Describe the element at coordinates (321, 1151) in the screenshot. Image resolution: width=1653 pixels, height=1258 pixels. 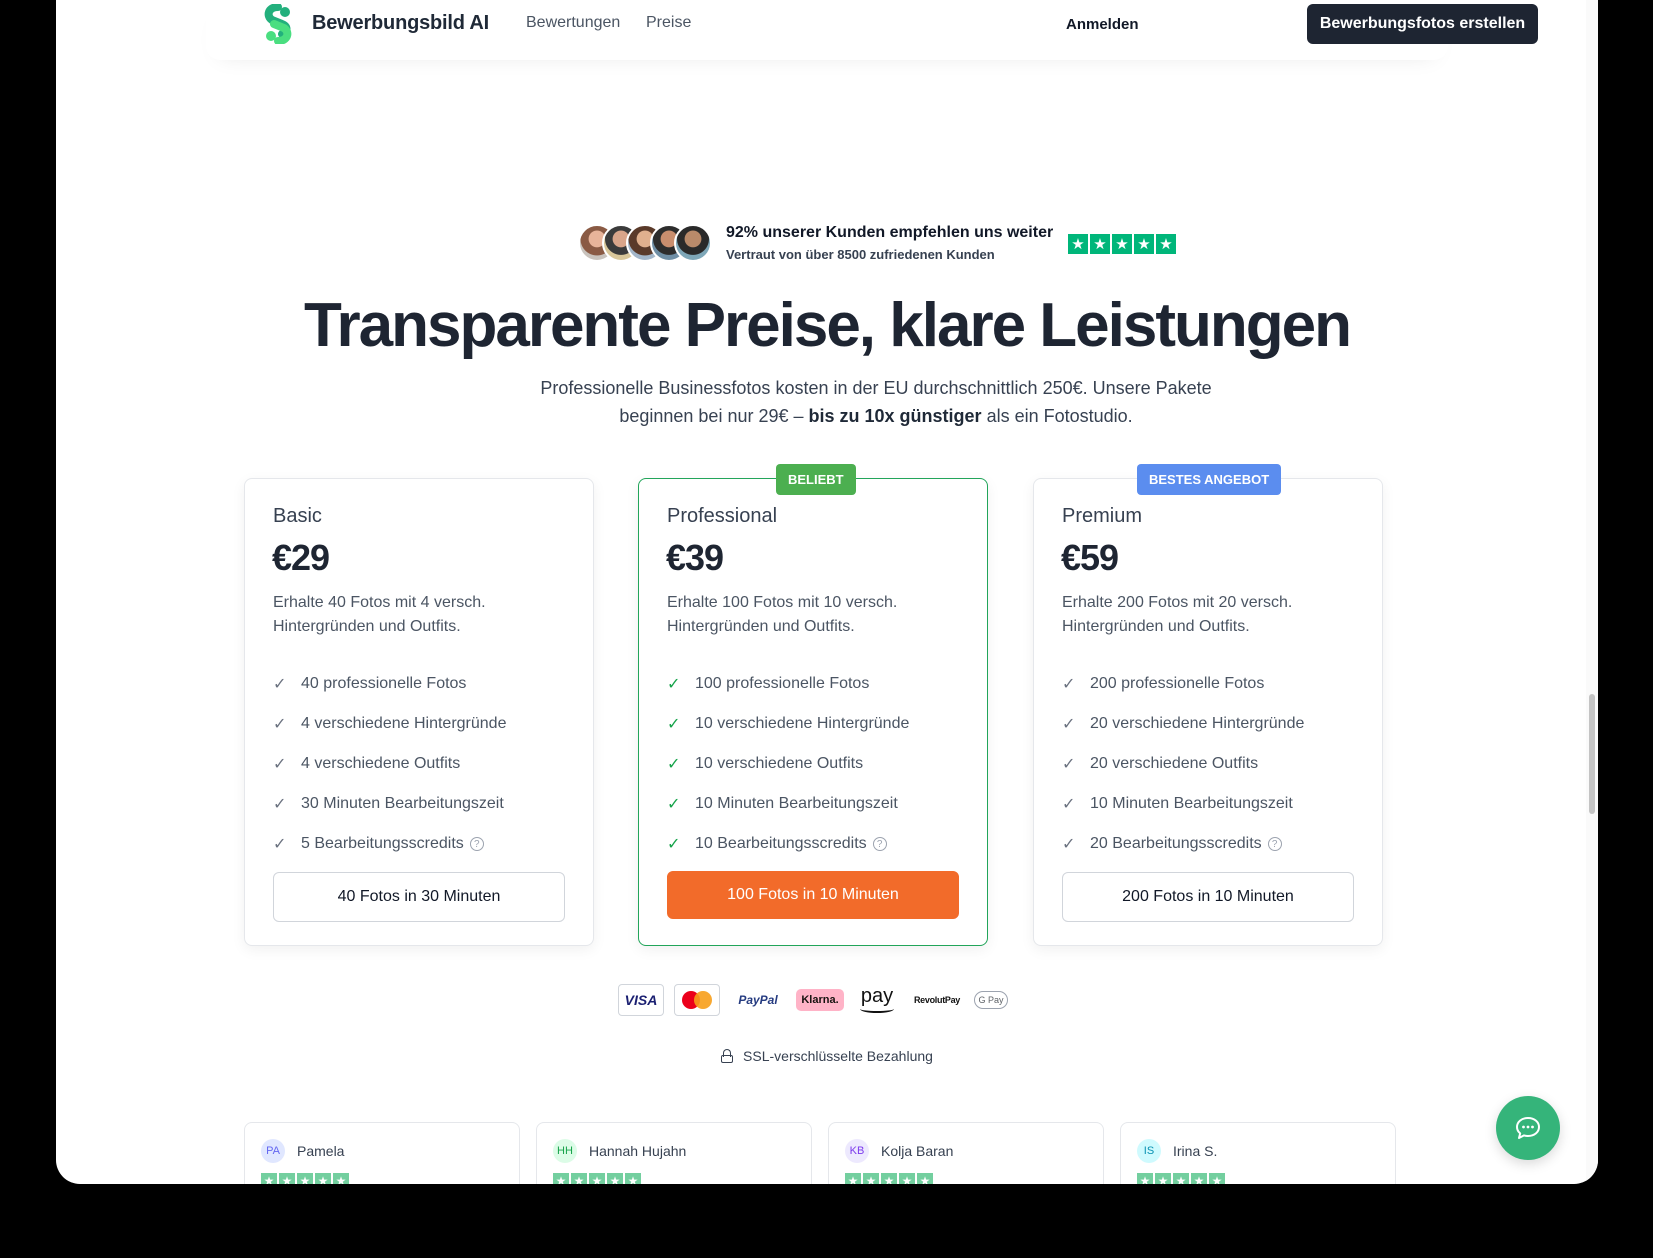
I see `reviewer-name: Pamela` at that location.